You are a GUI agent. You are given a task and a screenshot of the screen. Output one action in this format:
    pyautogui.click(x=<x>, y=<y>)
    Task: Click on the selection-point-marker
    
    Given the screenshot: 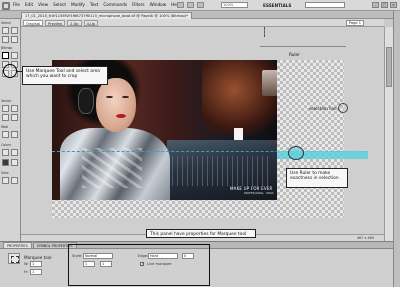 What is the action you would take?
    pyautogui.click(x=343, y=108)
    